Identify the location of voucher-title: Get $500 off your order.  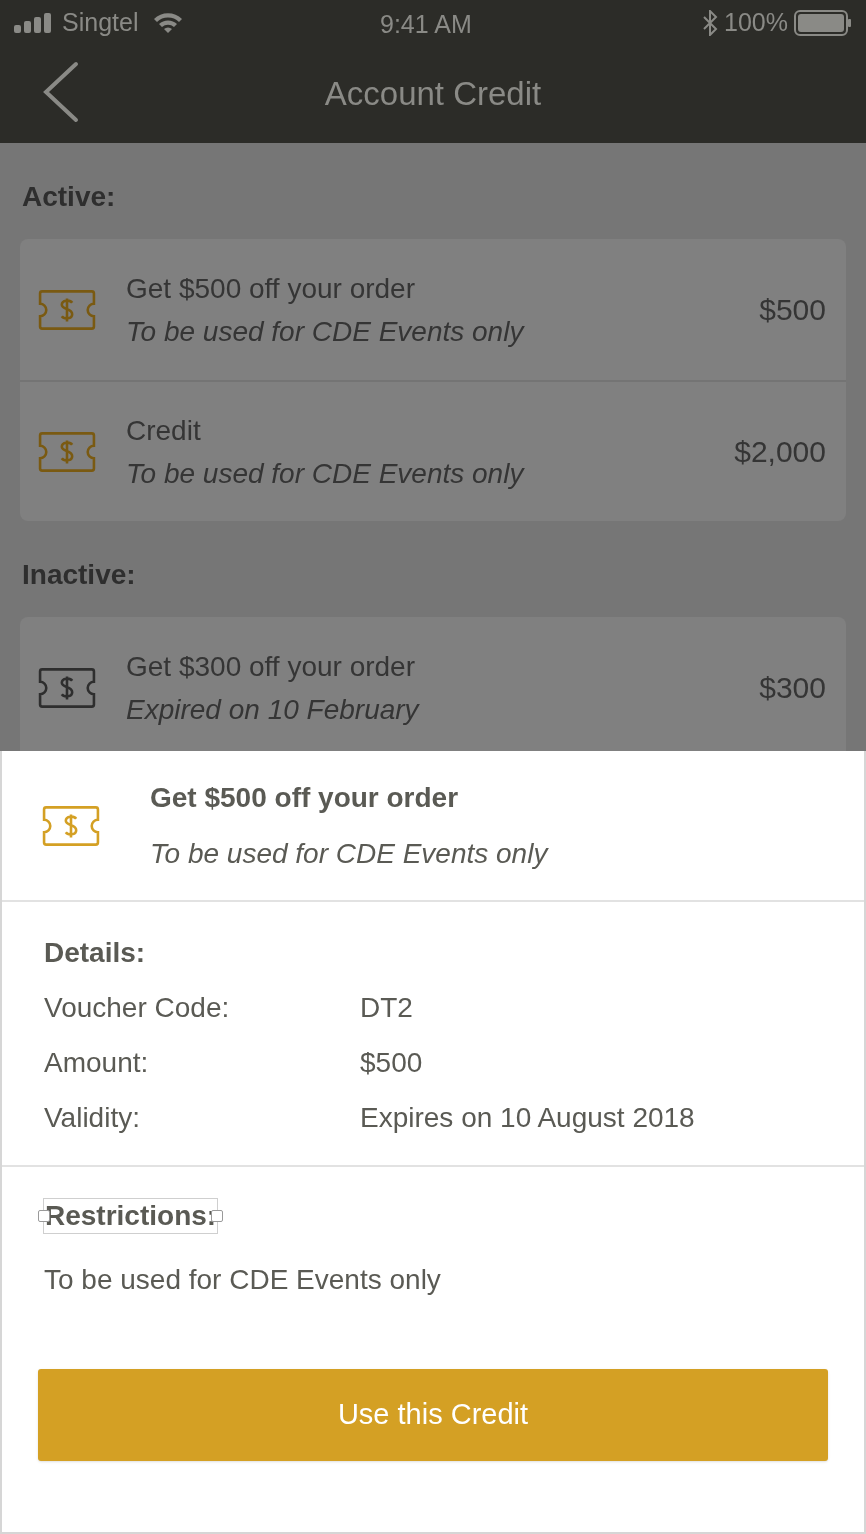
(305, 797).